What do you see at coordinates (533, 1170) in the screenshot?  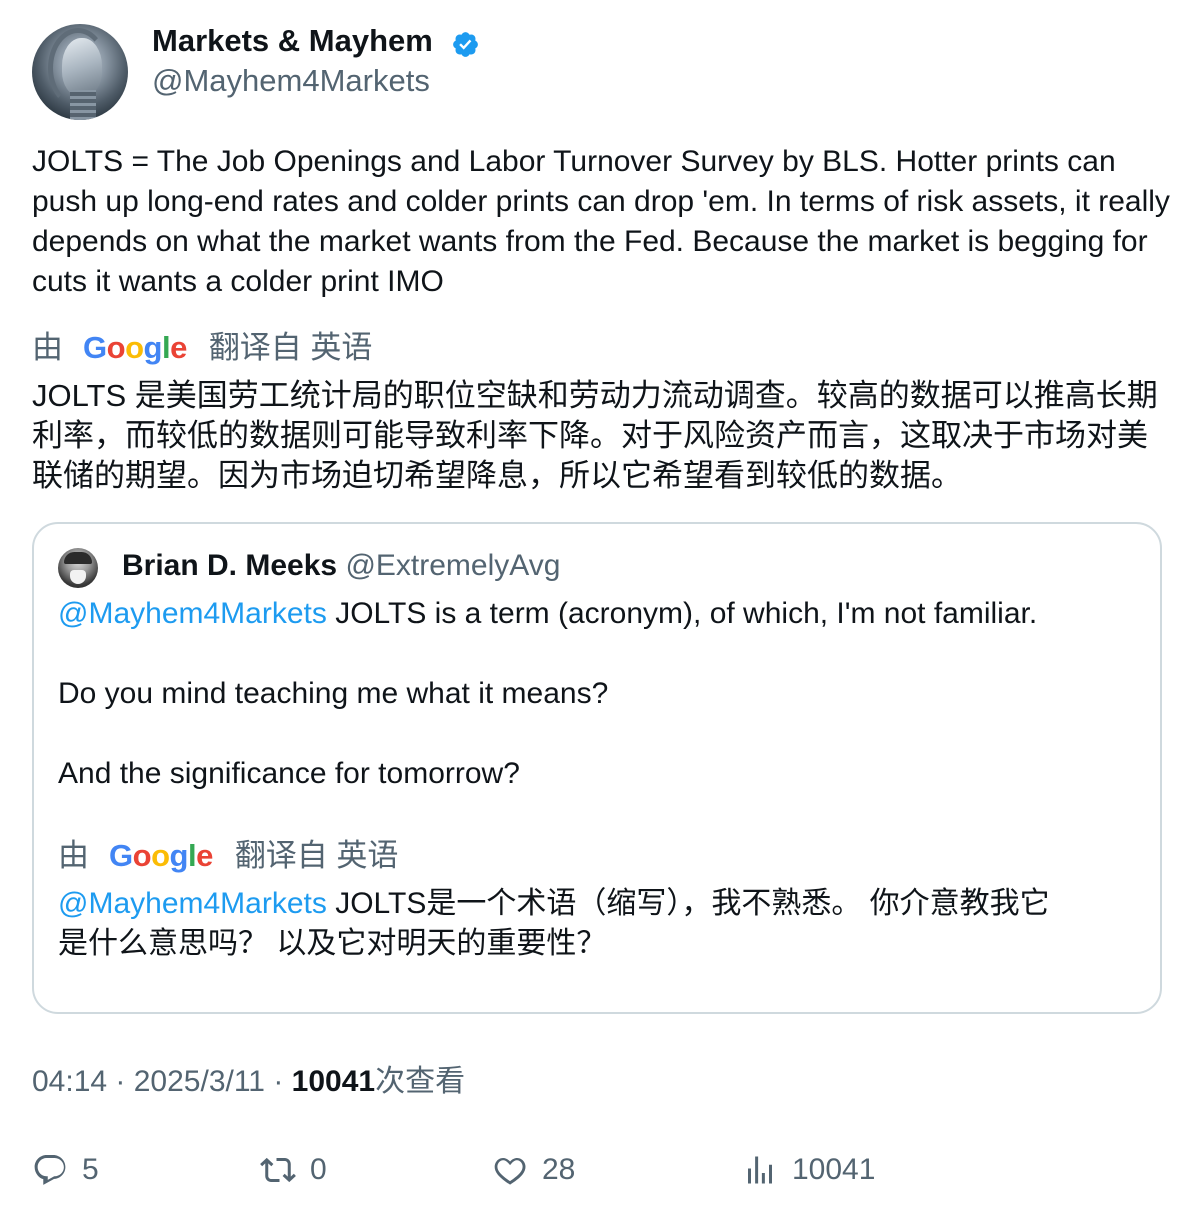 I see `like-button: 28` at bounding box center [533, 1170].